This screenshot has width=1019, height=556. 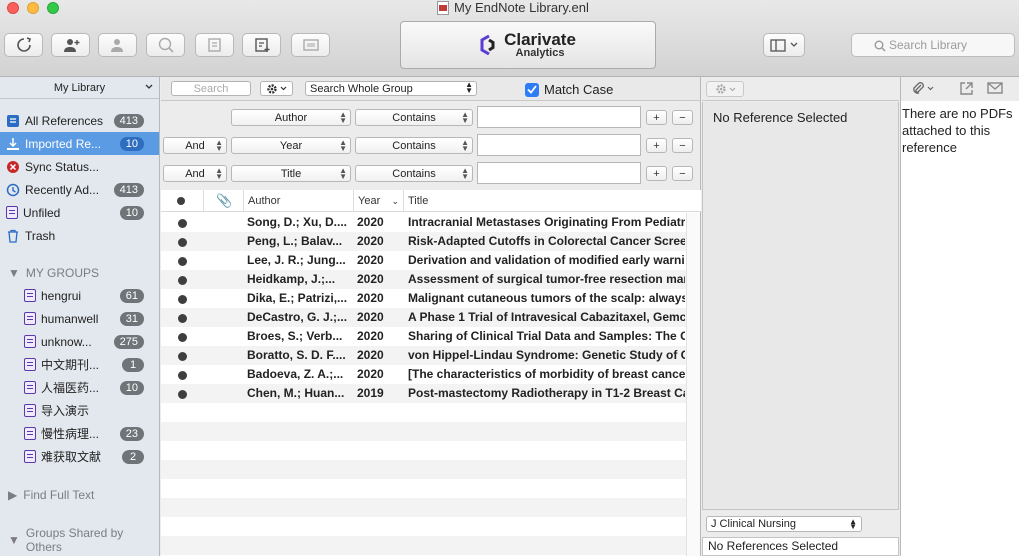 I want to click on quick-search-input: Search, so click(x=211, y=88).